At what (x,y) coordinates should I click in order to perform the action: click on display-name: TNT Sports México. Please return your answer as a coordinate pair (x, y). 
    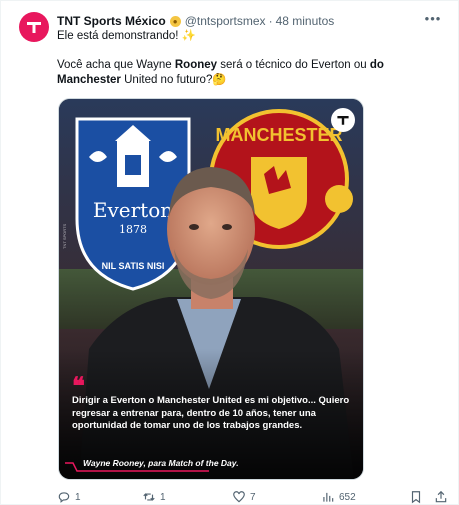
    Looking at the image, I should click on (111, 21).